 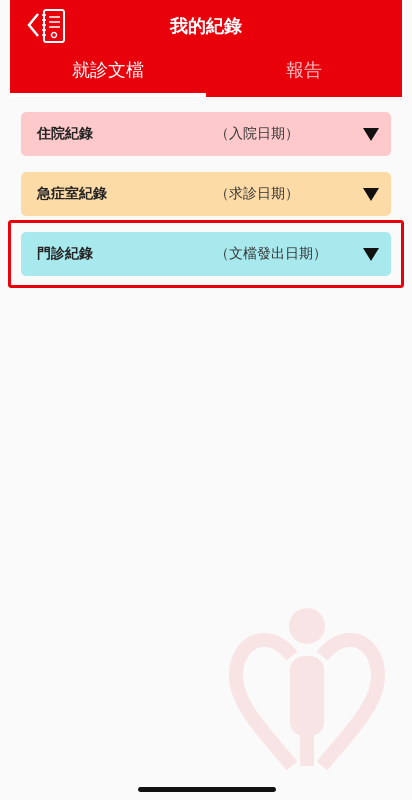 I want to click on record-category-row: 住院紀錄 （入院日期）, so click(x=206, y=134).